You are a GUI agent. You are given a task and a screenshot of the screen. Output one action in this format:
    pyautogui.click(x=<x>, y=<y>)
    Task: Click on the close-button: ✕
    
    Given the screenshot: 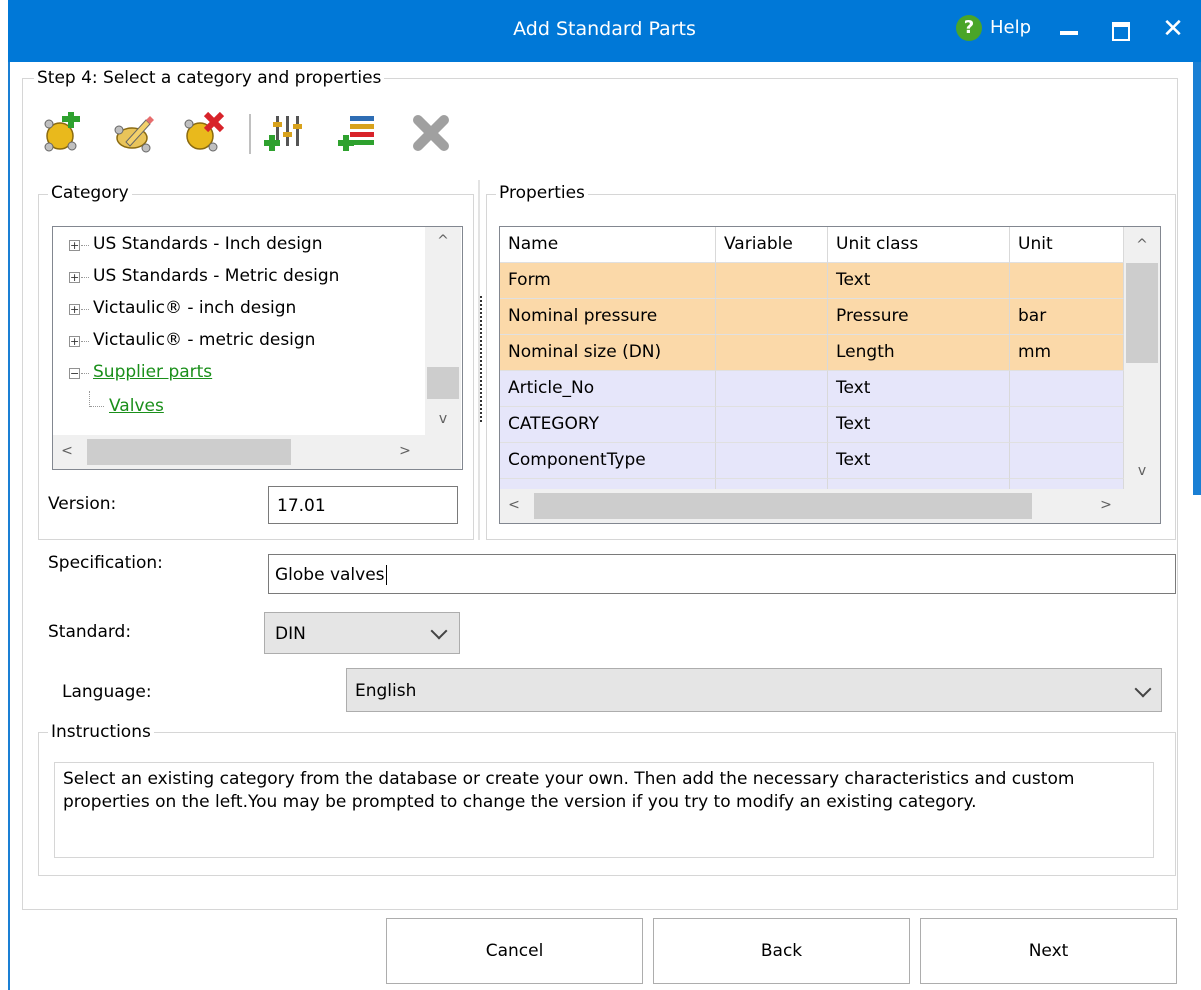 What is the action you would take?
    pyautogui.click(x=1173, y=29)
    